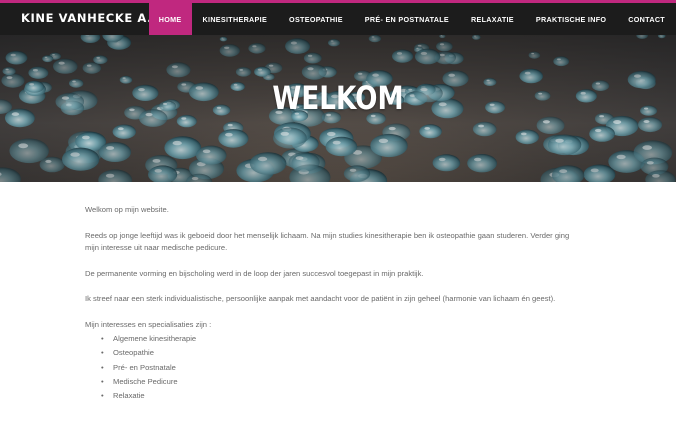 This screenshot has height=422, width=676. I want to click on list-item: • Pré- en Postnatale, so click(343, 368).